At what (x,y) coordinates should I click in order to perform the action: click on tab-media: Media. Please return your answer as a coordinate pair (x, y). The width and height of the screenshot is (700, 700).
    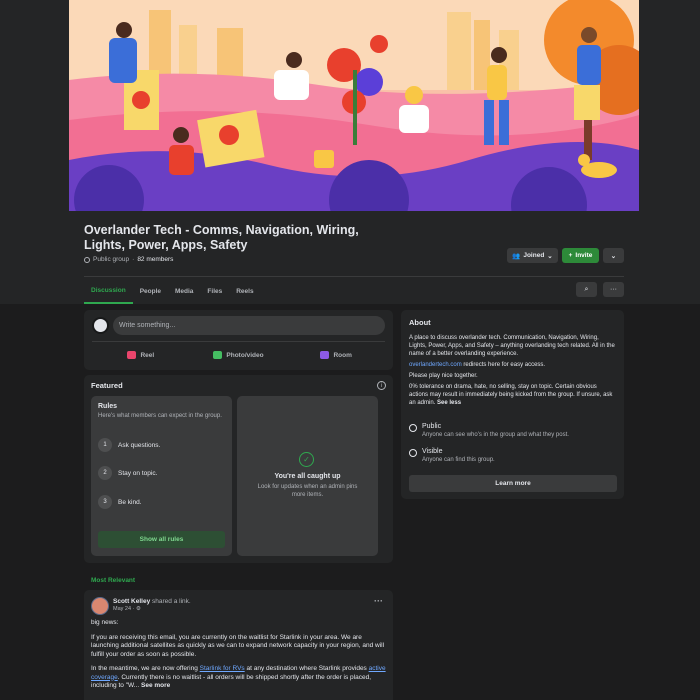
    Looking at the image, I should click on (184, 291).